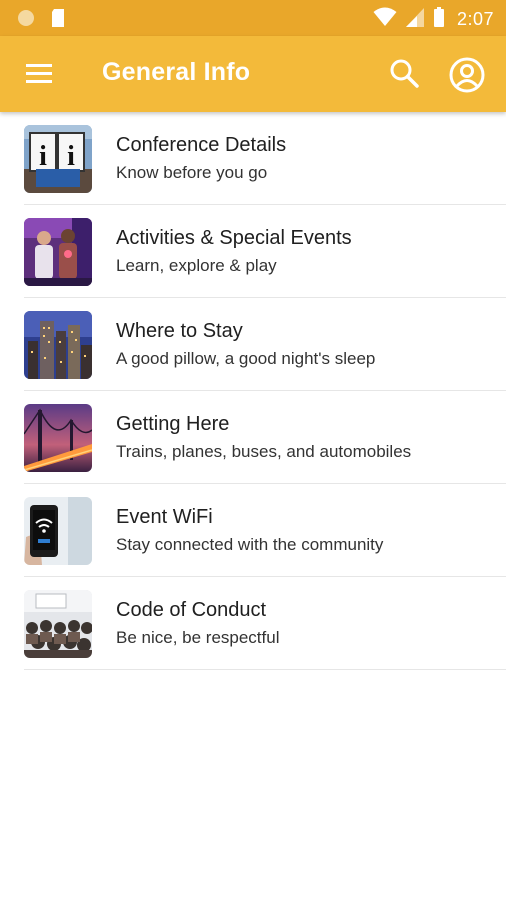 The height and width of the screenshot is (900, 506). Describe the element at coordinates (253, 623) in the screenshot. I see `list-item-code-of-conduct: Code of Conduct Be nice, be respectful` at that location.